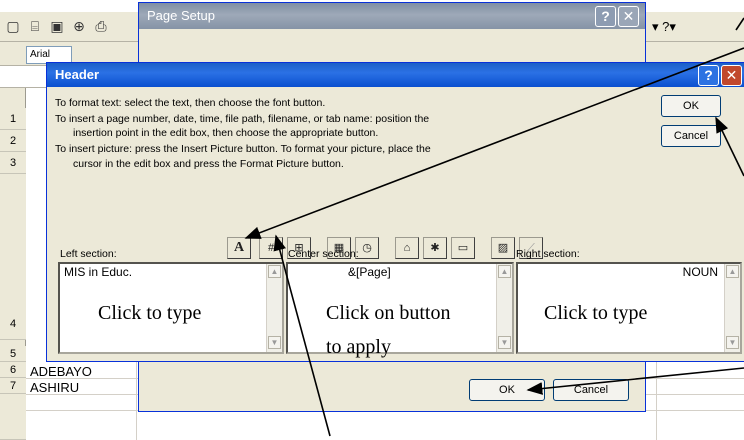 The image size is (744, 440). I want to click on arrow-to-header-ok, so click(729, 146).